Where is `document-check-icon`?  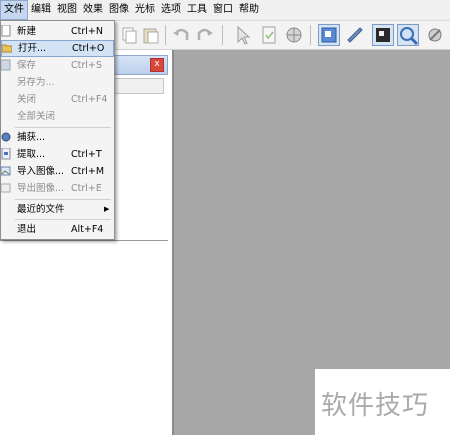
document-check-icon is located at coordinates (269, 35).